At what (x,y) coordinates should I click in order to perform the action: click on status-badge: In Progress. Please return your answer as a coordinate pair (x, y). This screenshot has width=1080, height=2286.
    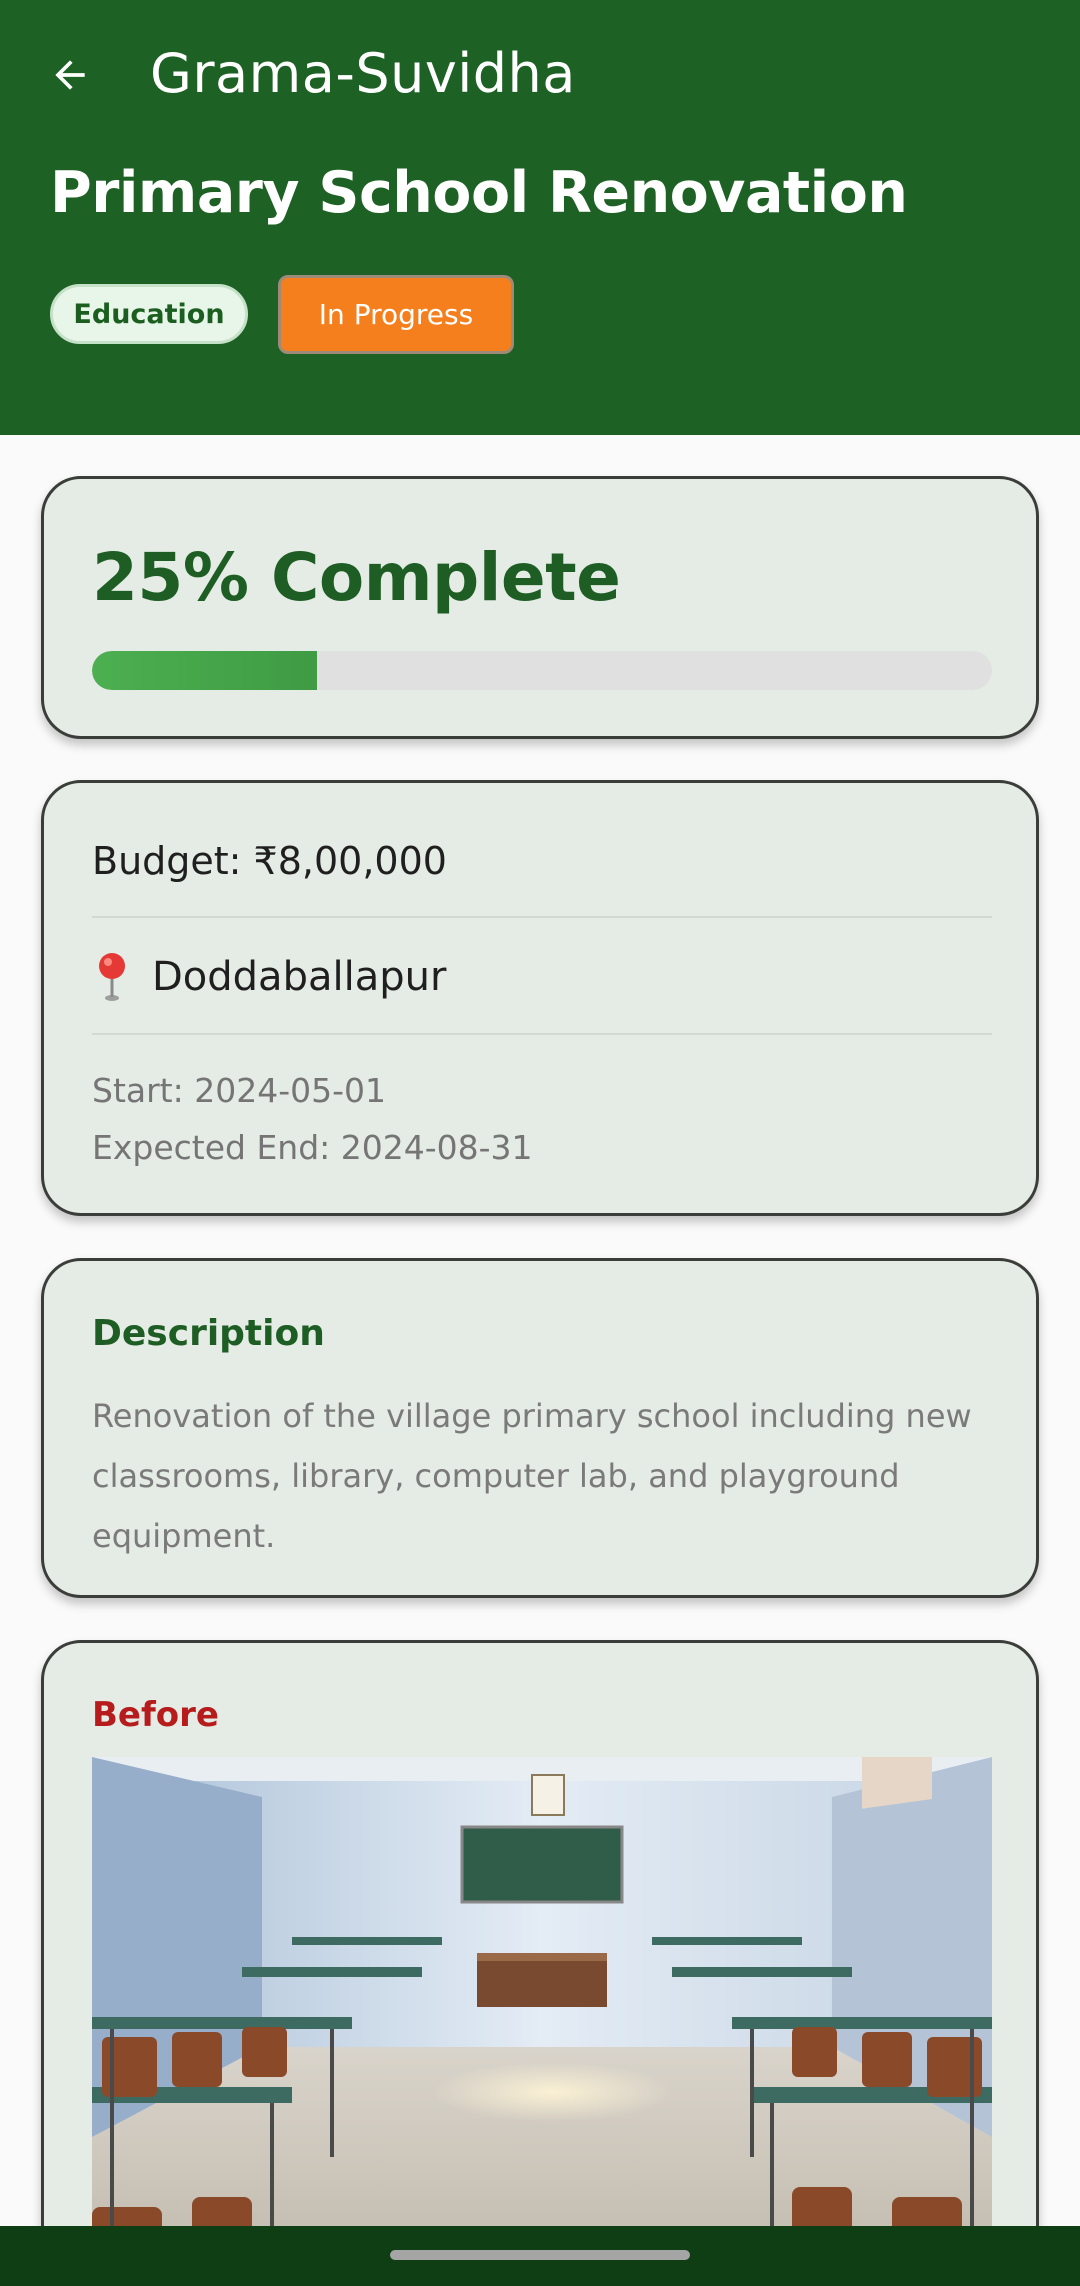
    Looking at the image, I should click on (396, 314).